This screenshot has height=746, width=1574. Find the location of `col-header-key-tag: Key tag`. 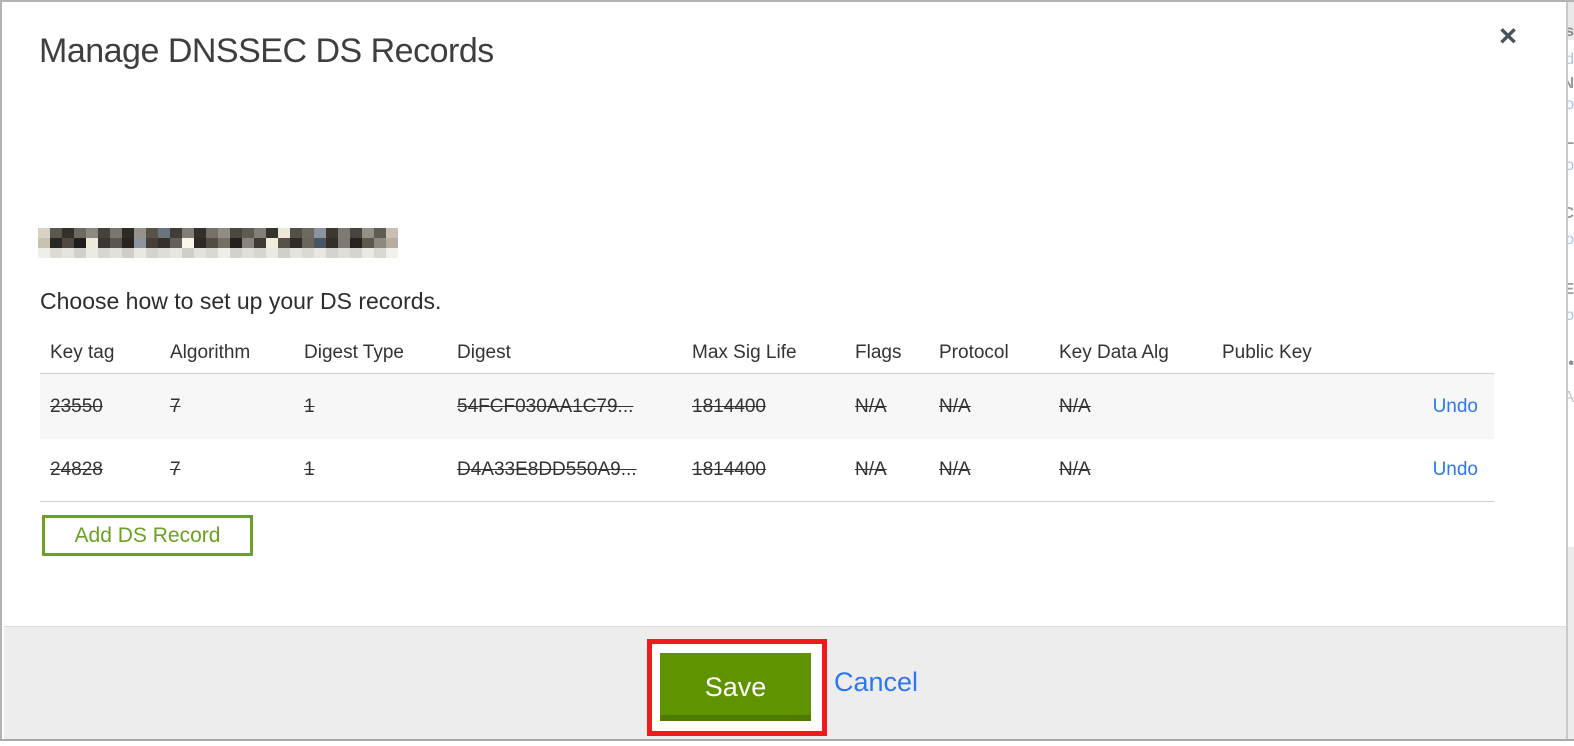

col-header-key-tag: Key tag is located at coordinates (82, 352).